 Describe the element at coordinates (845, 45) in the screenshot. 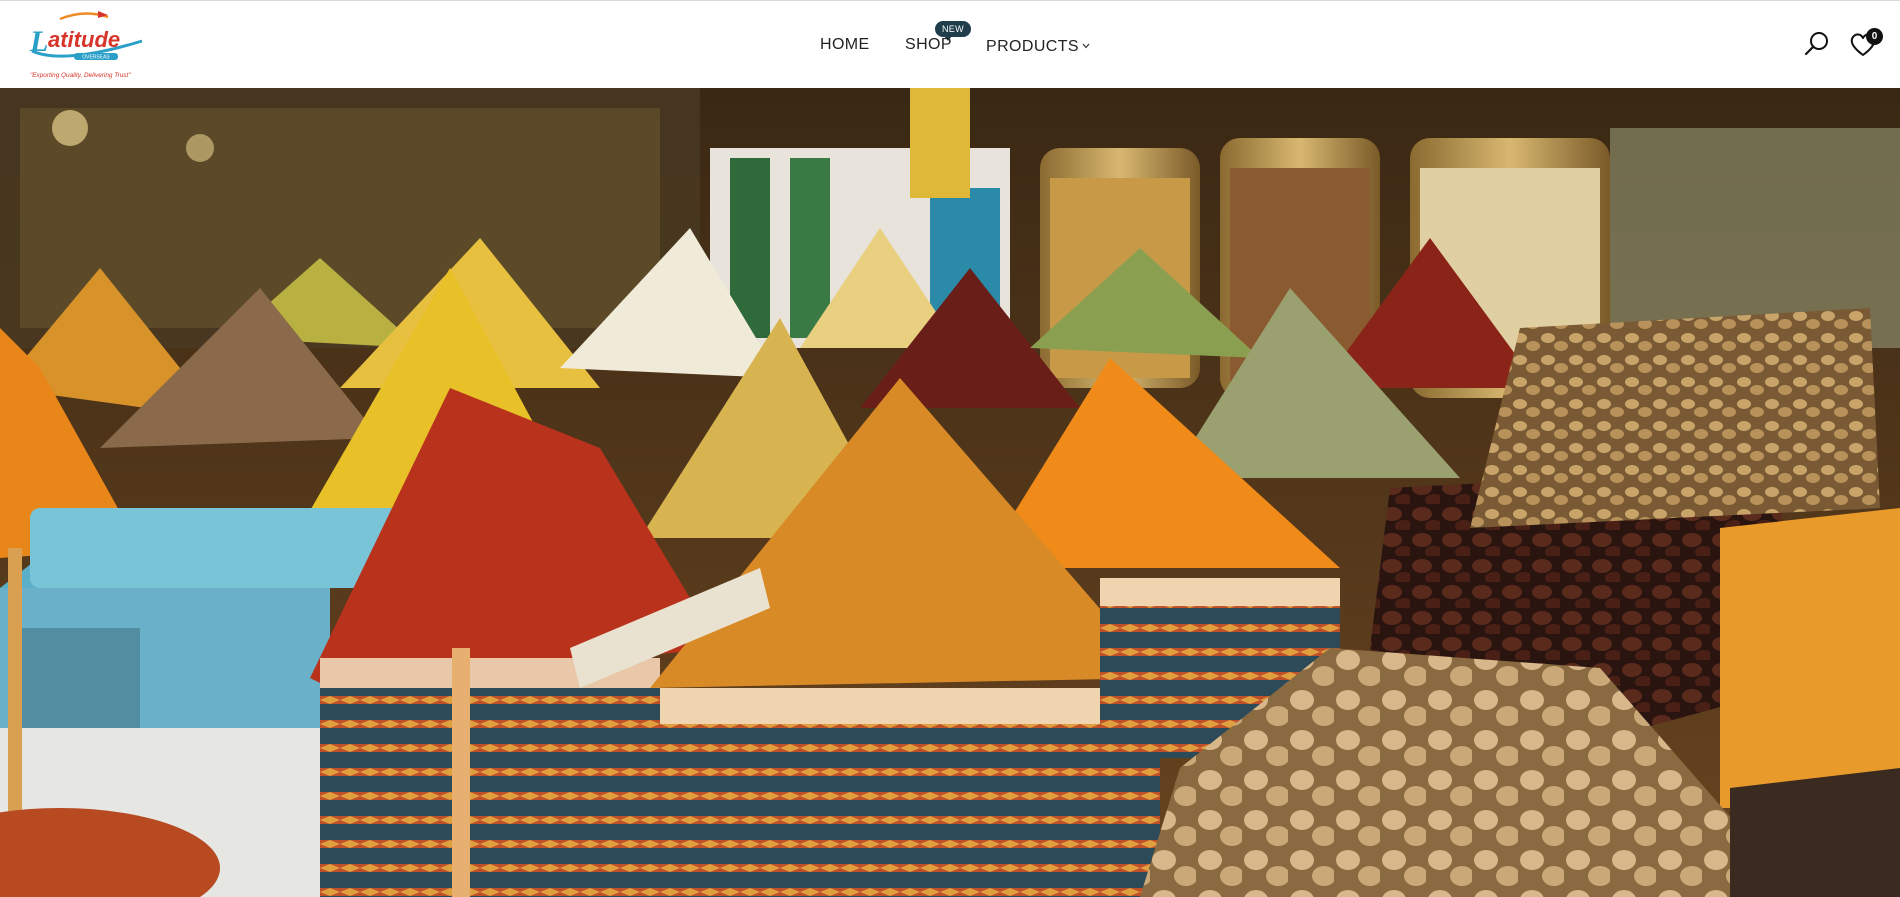

I see `nav-home: HOME` at that location.